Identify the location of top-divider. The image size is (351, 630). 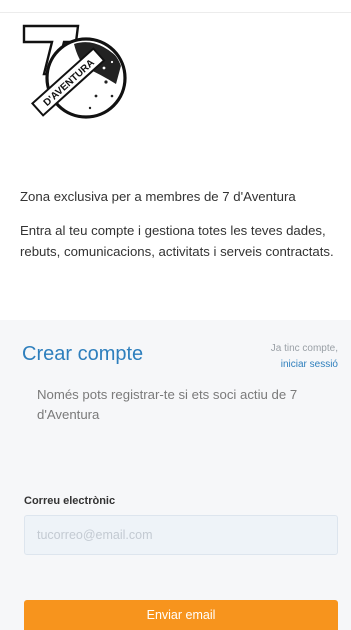
(175, 12).